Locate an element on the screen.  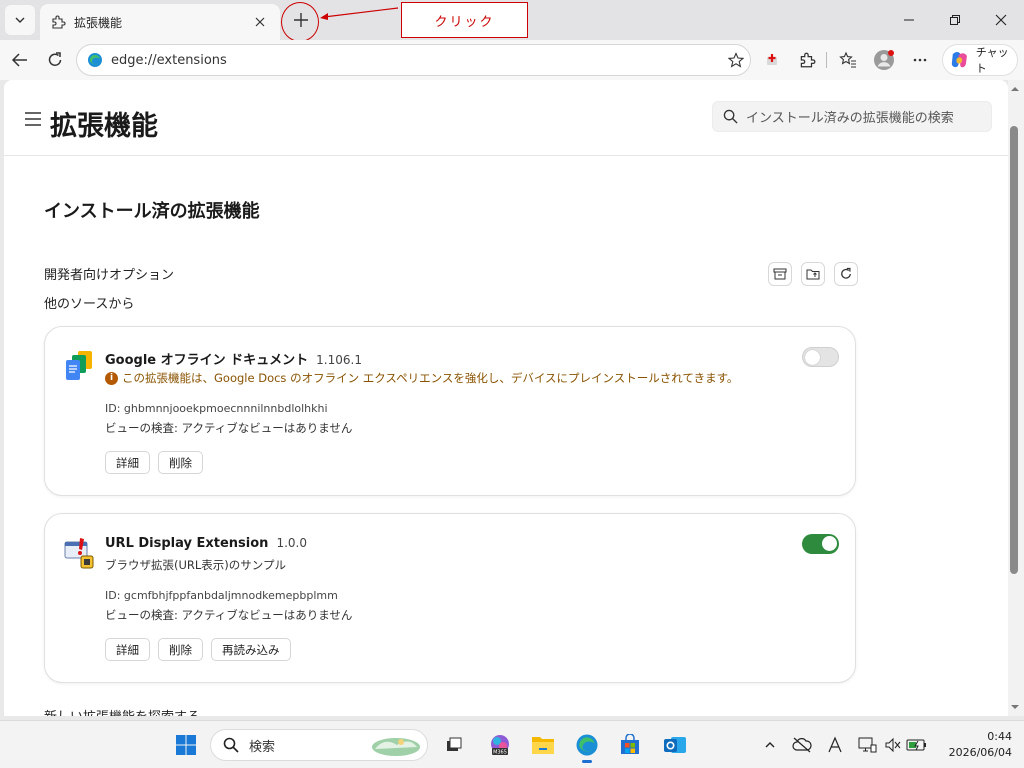
svg-text: M365 is located at coordinates (500, 753).